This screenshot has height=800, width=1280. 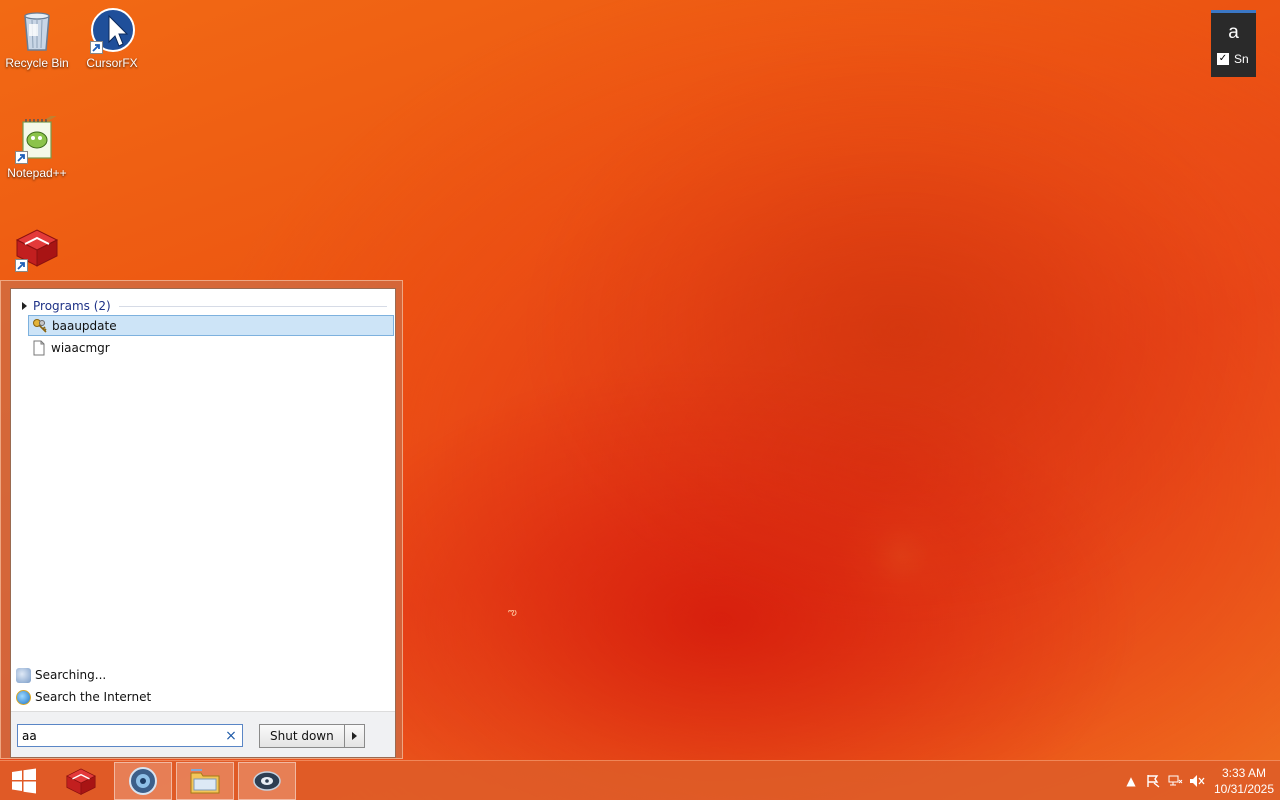 I want to click on recycle-bin-icon, so click(x=37, y=30).